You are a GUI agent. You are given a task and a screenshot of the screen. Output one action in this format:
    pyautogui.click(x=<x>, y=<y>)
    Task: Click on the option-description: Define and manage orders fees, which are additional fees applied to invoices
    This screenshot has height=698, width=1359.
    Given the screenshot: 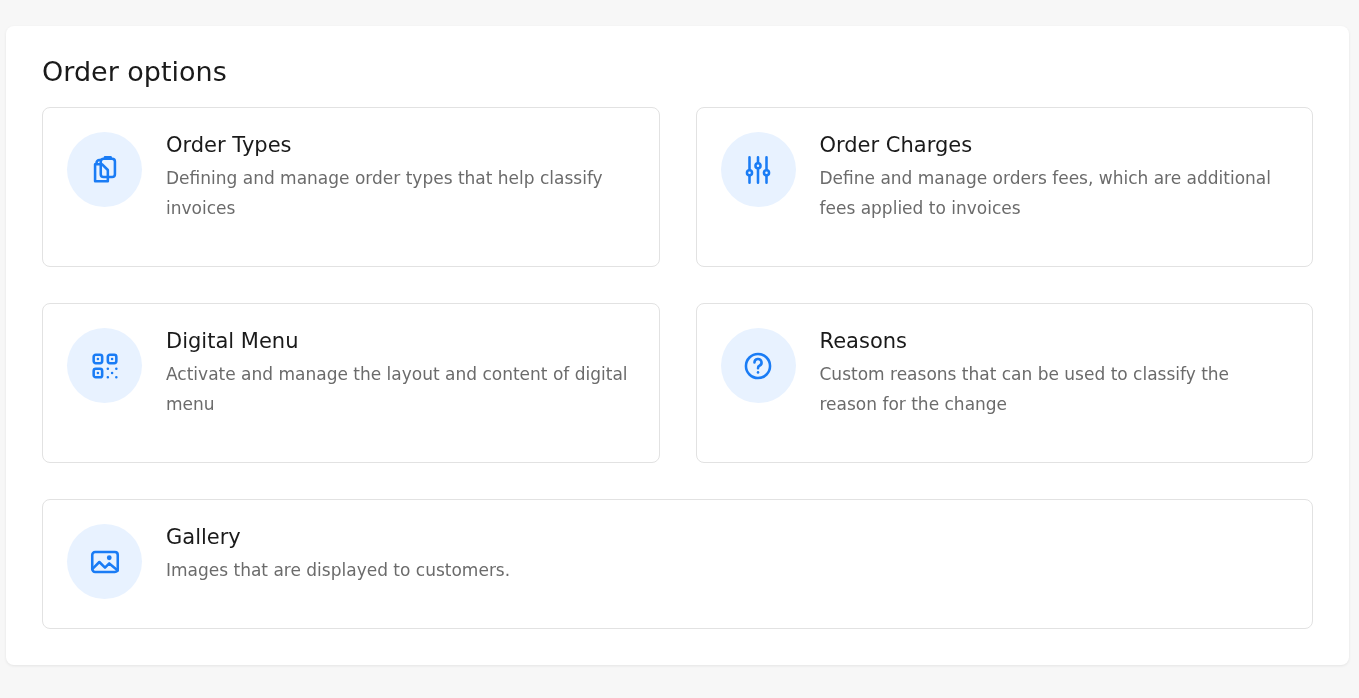 What is the action you would take?
    pyautogui.click(x=1045, y=193)
    